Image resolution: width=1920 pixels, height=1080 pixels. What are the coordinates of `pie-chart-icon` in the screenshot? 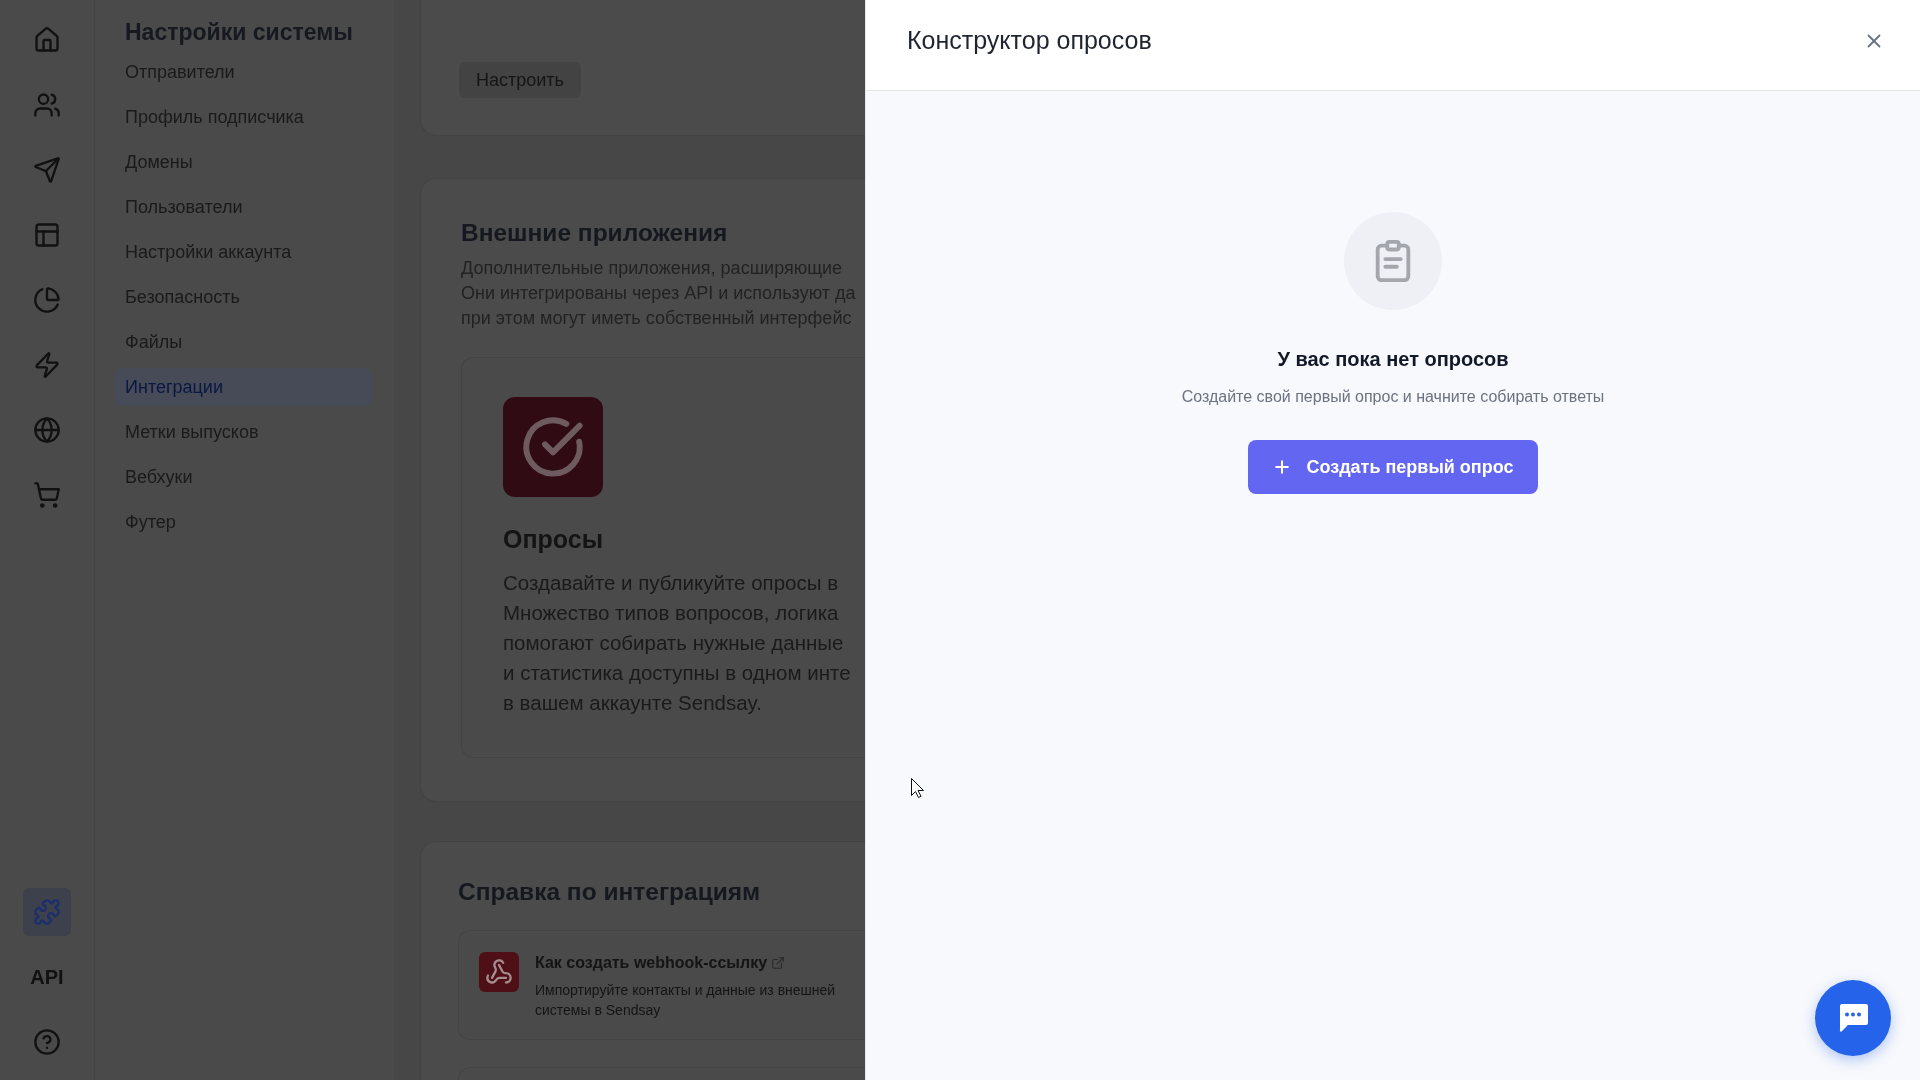 It's located at (47, 300).